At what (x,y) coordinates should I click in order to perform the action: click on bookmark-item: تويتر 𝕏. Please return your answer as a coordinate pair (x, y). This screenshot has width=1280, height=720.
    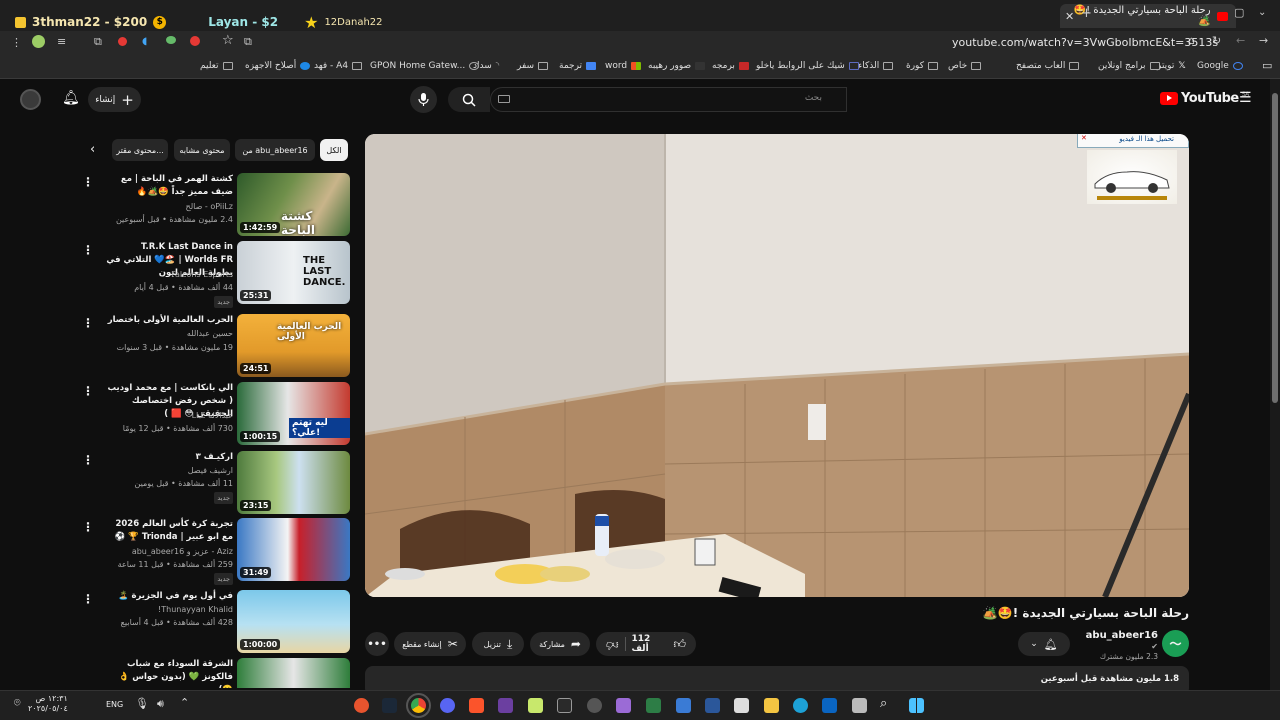
    Looking at the image, I should click on (1171, 66).